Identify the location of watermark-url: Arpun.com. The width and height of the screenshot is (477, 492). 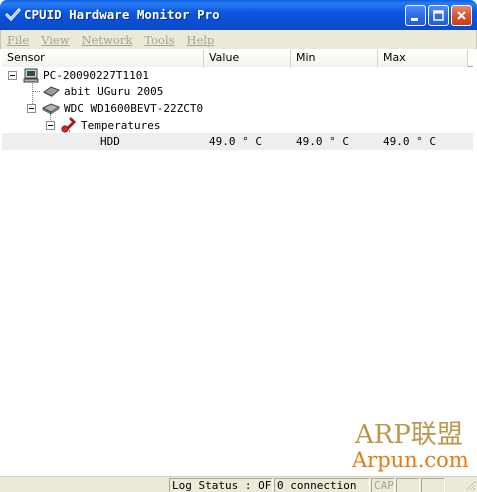
(410, 460).